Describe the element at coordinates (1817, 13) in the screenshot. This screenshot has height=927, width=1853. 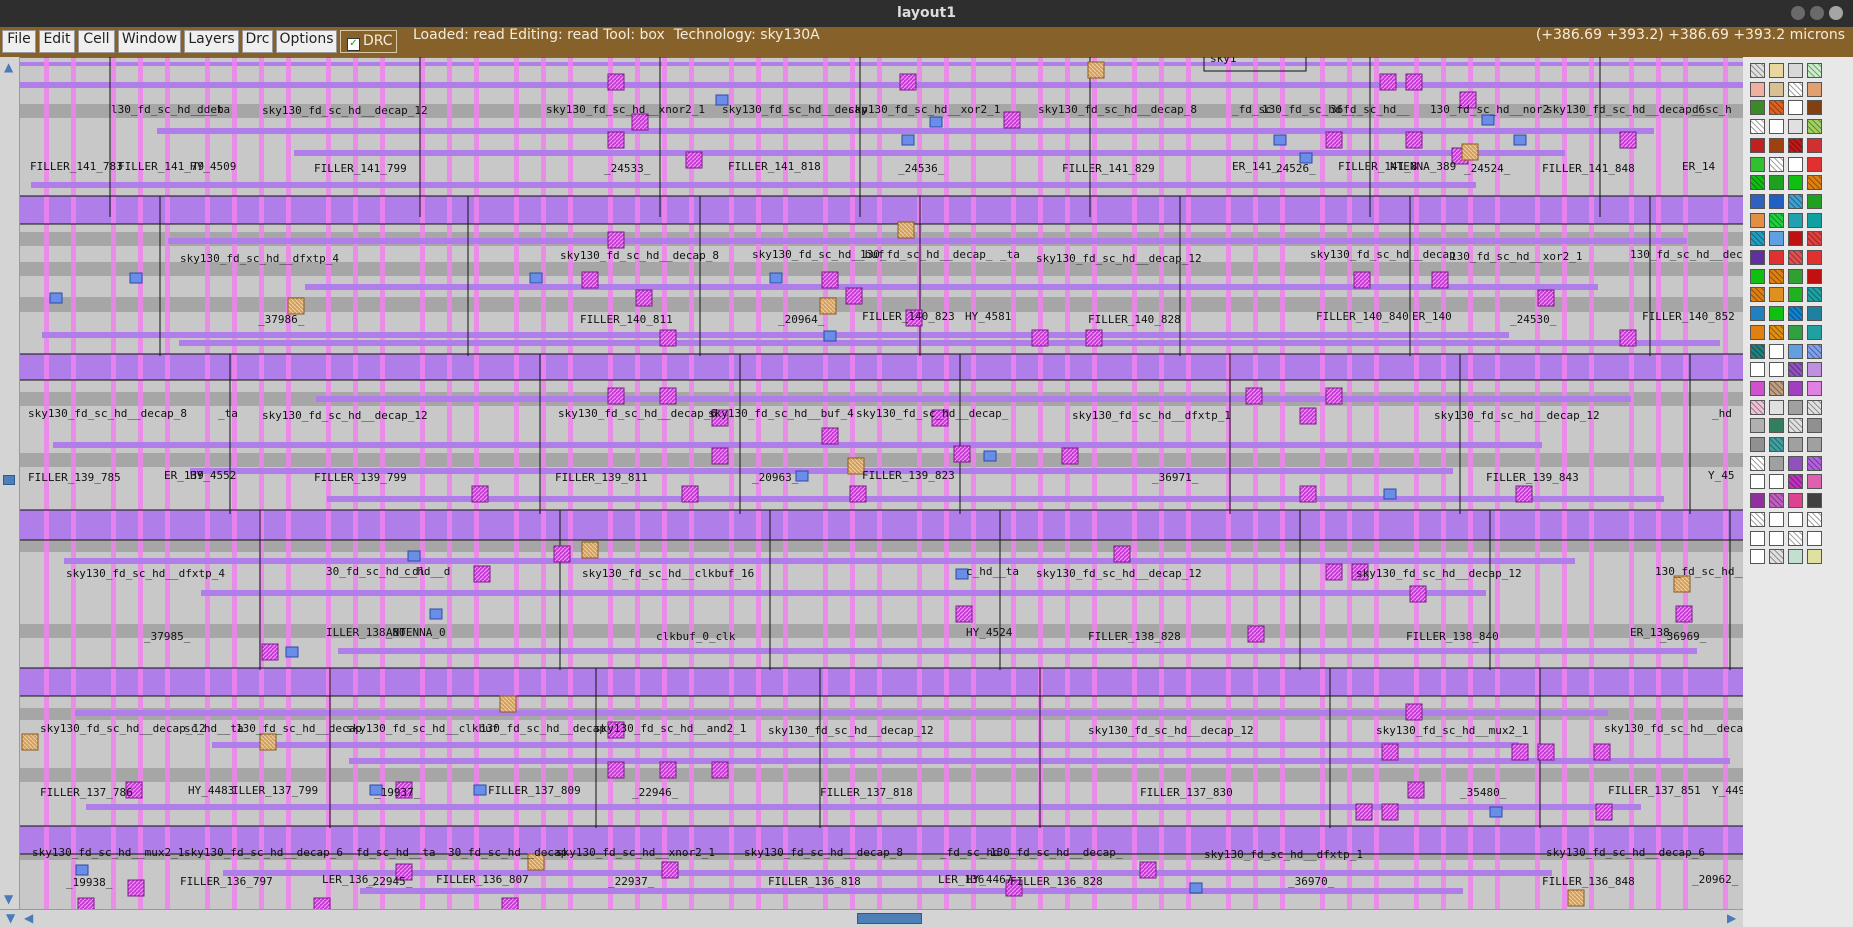
I see `maximize-icon` at that location.